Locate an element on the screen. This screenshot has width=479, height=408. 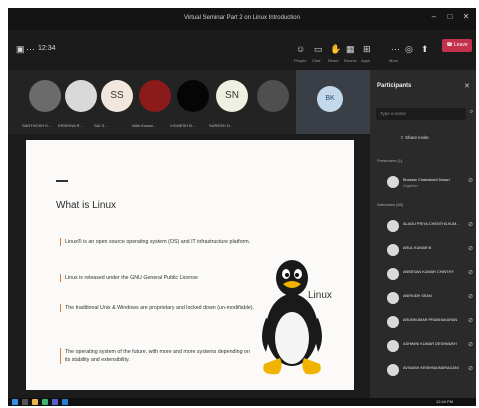
title-rule is located at coordinates (62, 181).